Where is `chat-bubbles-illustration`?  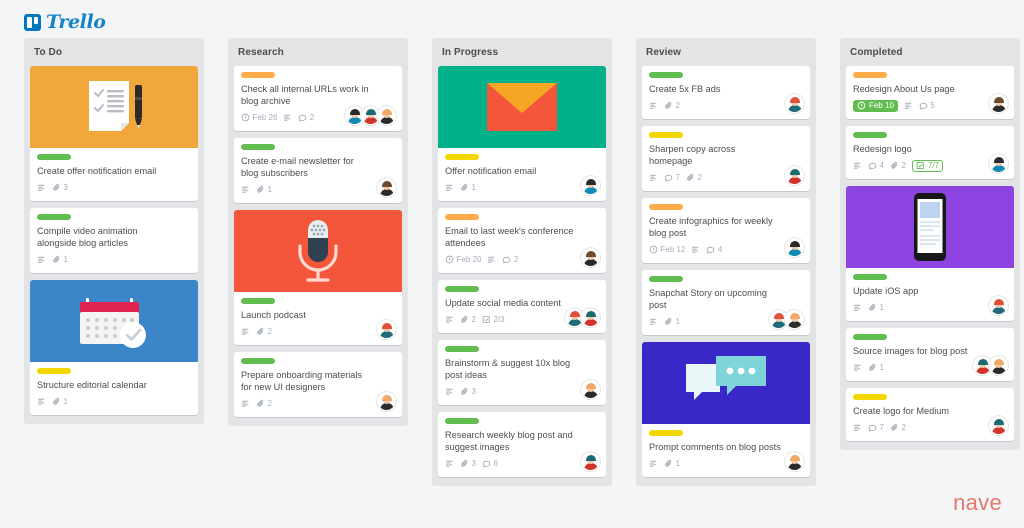
chat-bubbles-illustration is located at coordinates (726, 383).